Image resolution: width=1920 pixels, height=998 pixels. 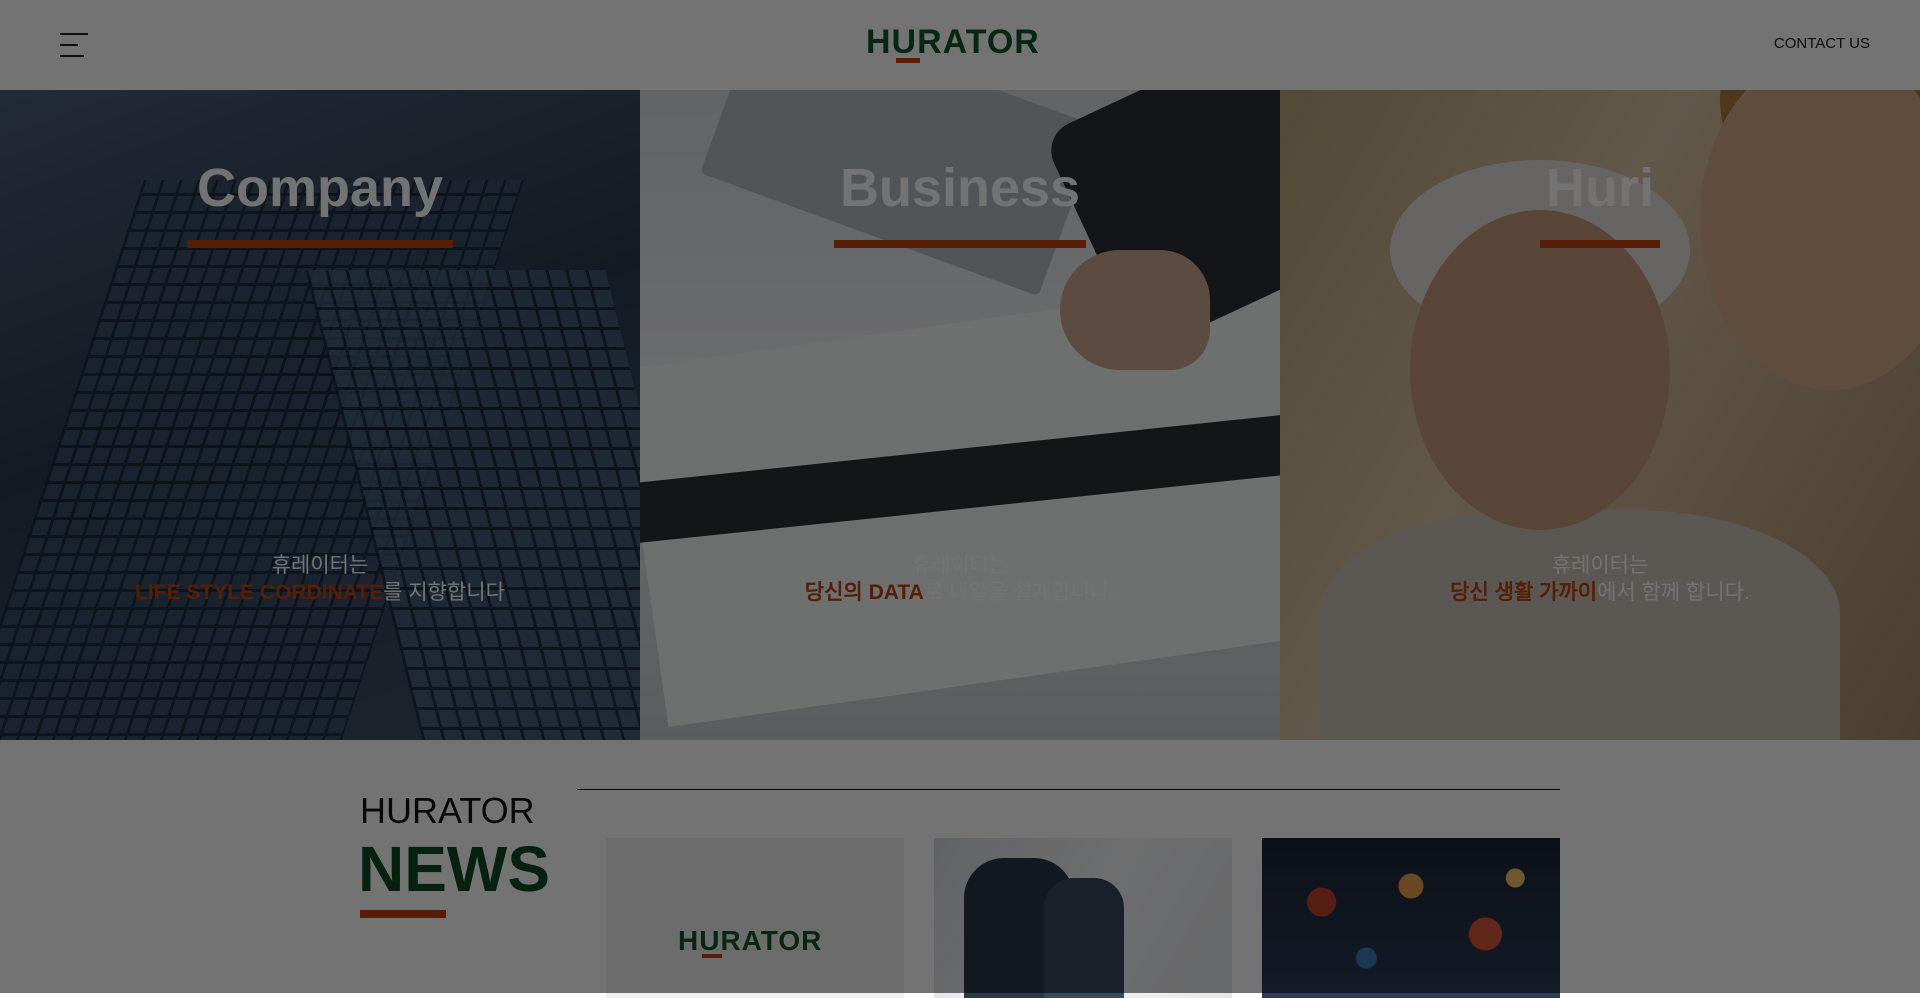 I want to click on caption-highlight: 당신 생활 가까이, so click(x=1524, y=592).